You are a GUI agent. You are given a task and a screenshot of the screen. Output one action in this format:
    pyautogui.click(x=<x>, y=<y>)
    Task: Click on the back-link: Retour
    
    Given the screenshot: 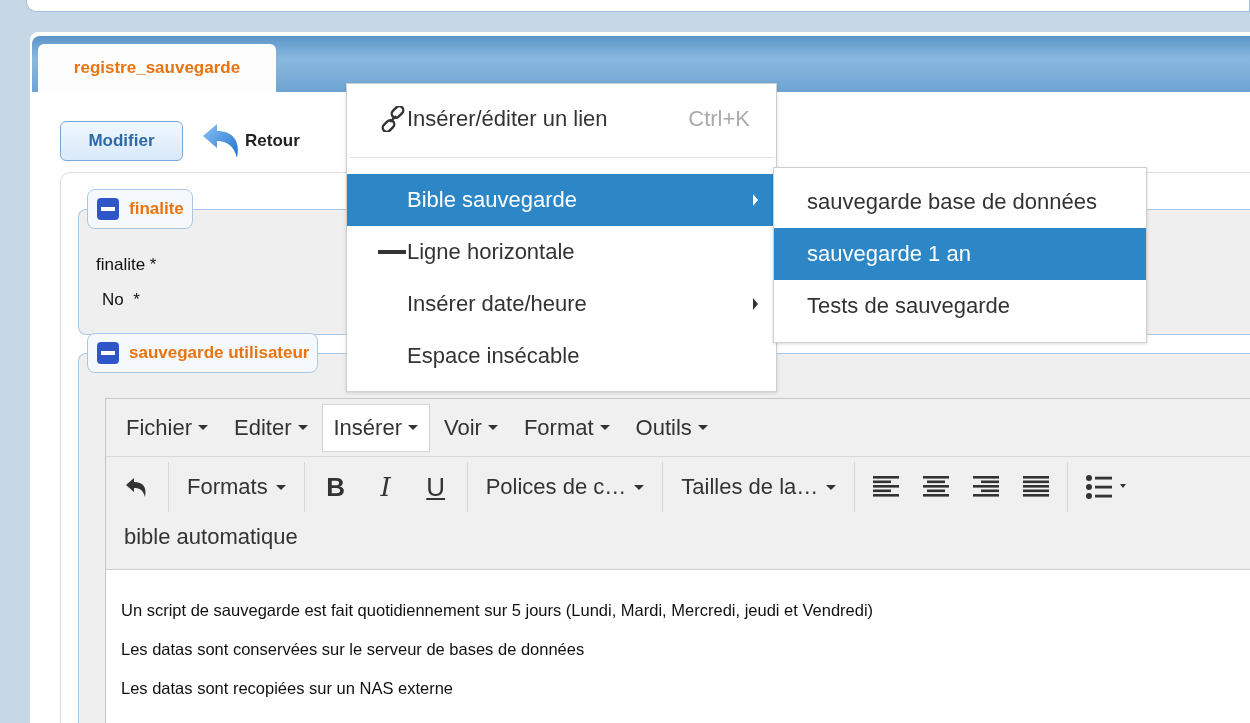 What is the action you would take?
    pyautogui.click(x=272, y=141)
    